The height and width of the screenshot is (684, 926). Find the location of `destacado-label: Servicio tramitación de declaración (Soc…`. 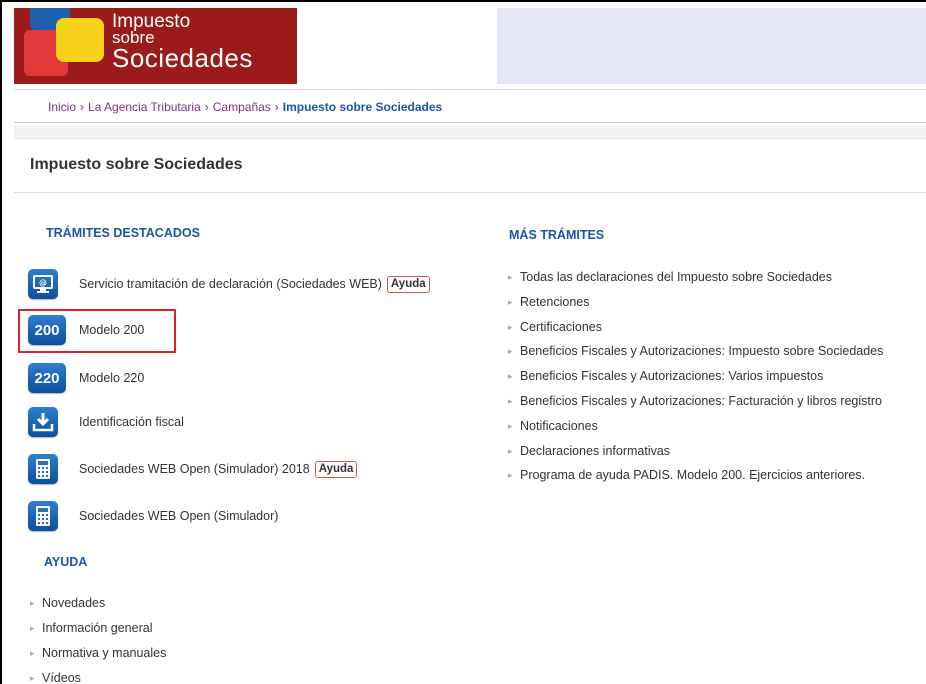

destacado-label: Servicio tramitación de declaración (Soc… is located at coordinates (230, 284).